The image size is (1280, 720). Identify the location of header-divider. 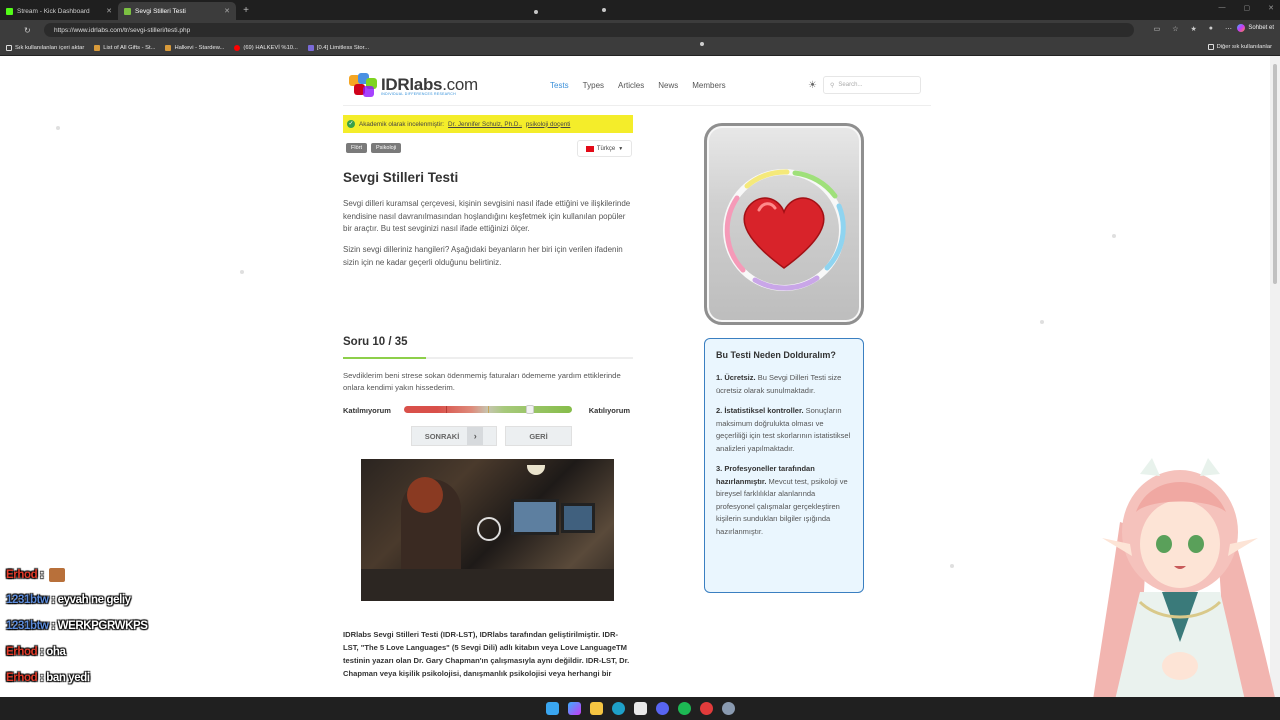
(637, 105).